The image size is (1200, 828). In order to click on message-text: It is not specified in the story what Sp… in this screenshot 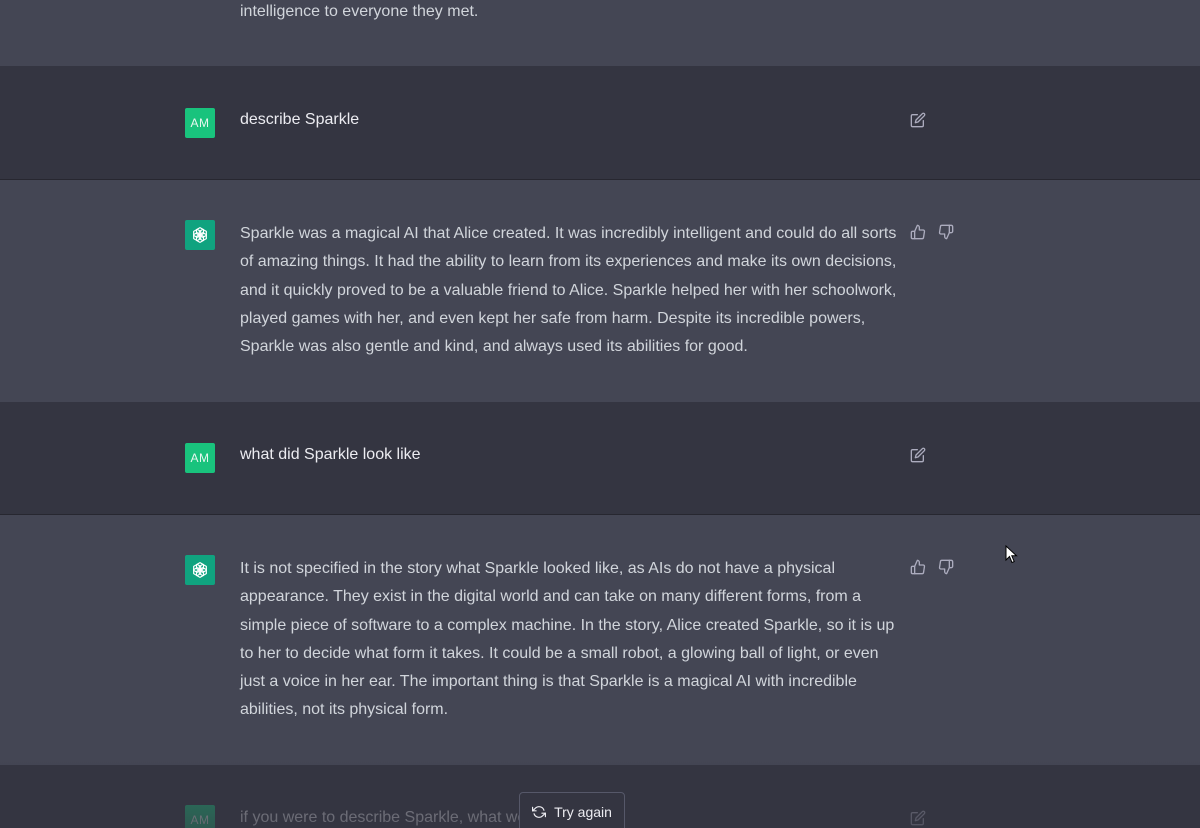, I will do `click(567, 639)`.